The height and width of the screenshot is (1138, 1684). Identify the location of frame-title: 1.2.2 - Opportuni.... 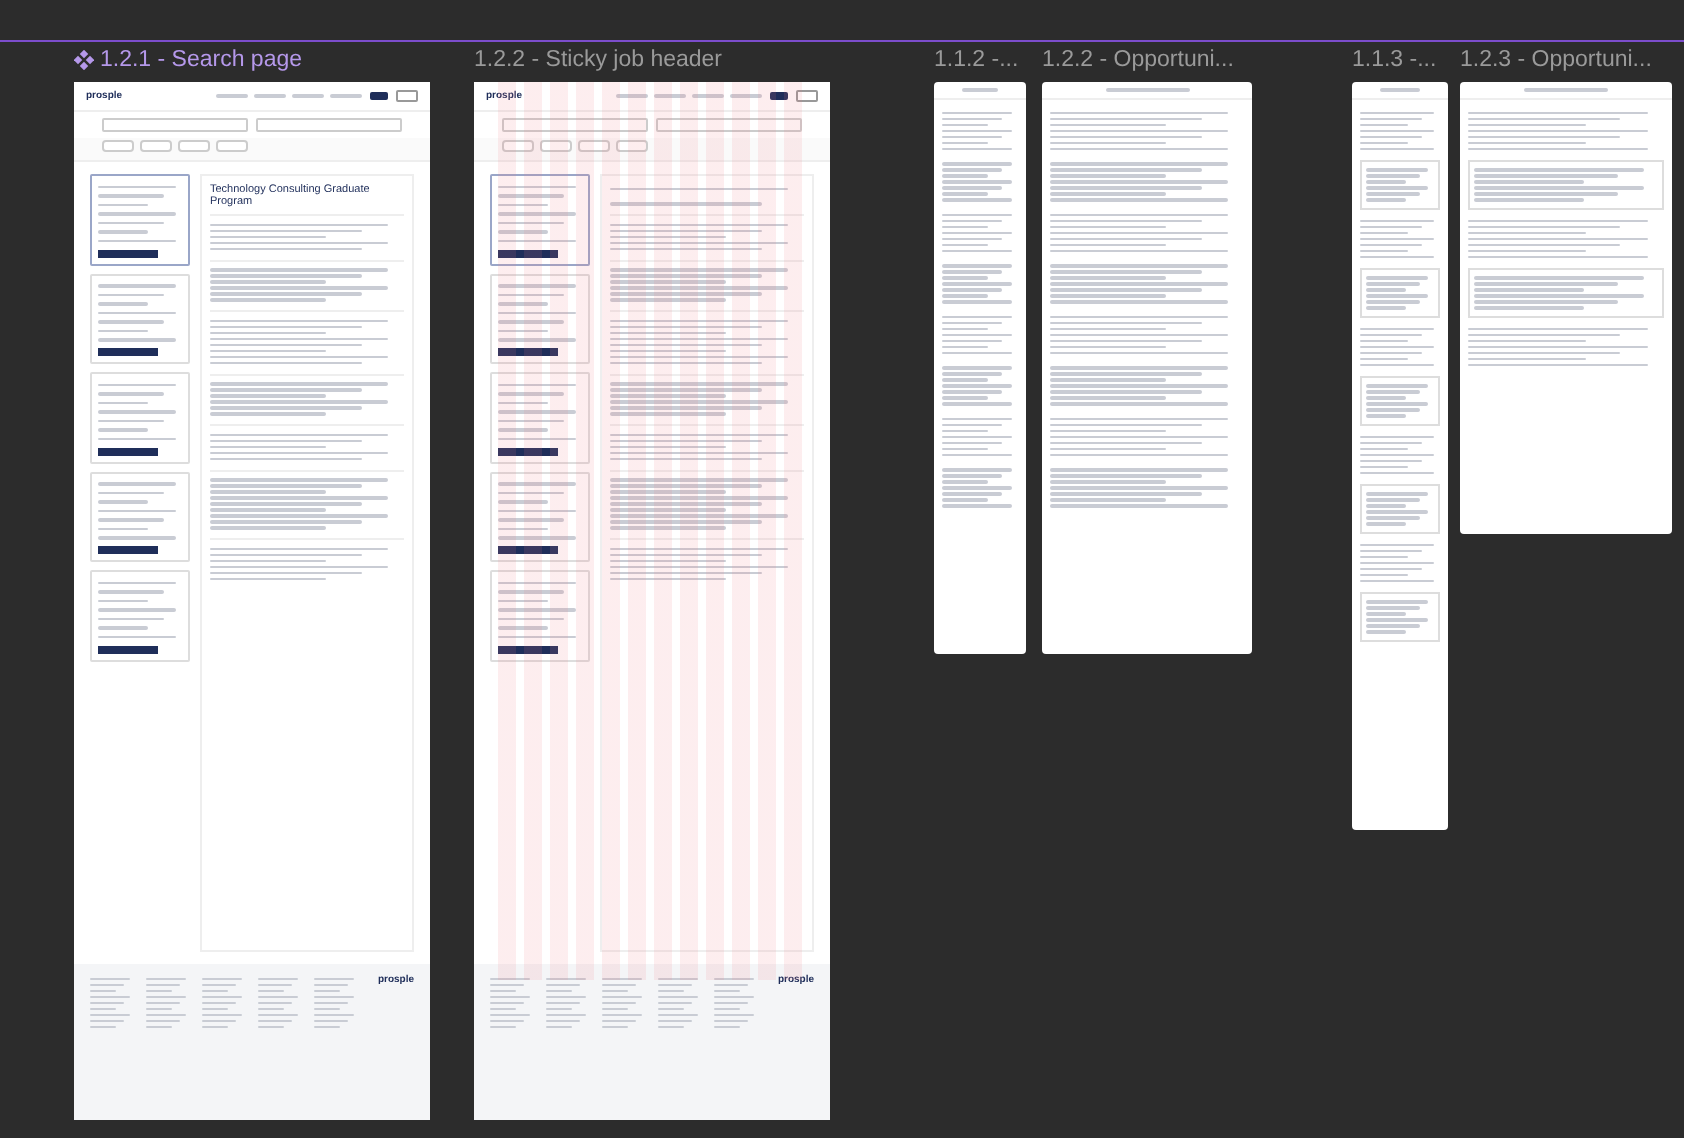
(1138, 60).